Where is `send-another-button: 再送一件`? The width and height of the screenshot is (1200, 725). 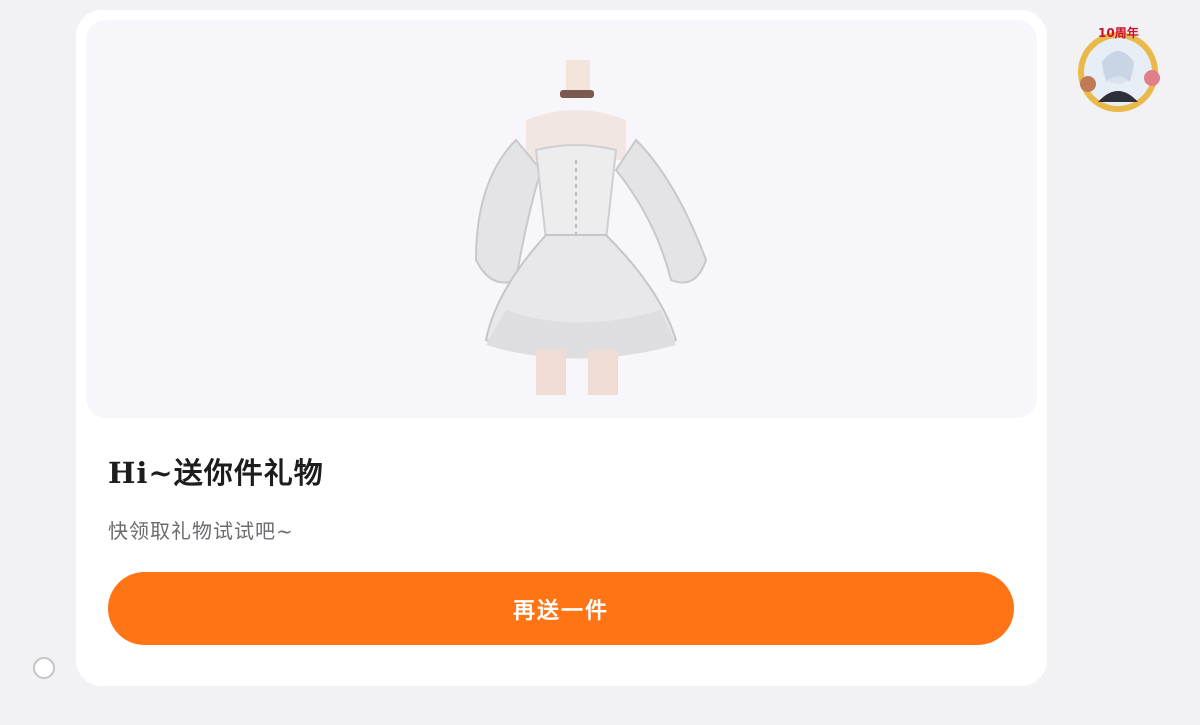
send-another-button: 再送一件 is located at coordinates (561, 608).